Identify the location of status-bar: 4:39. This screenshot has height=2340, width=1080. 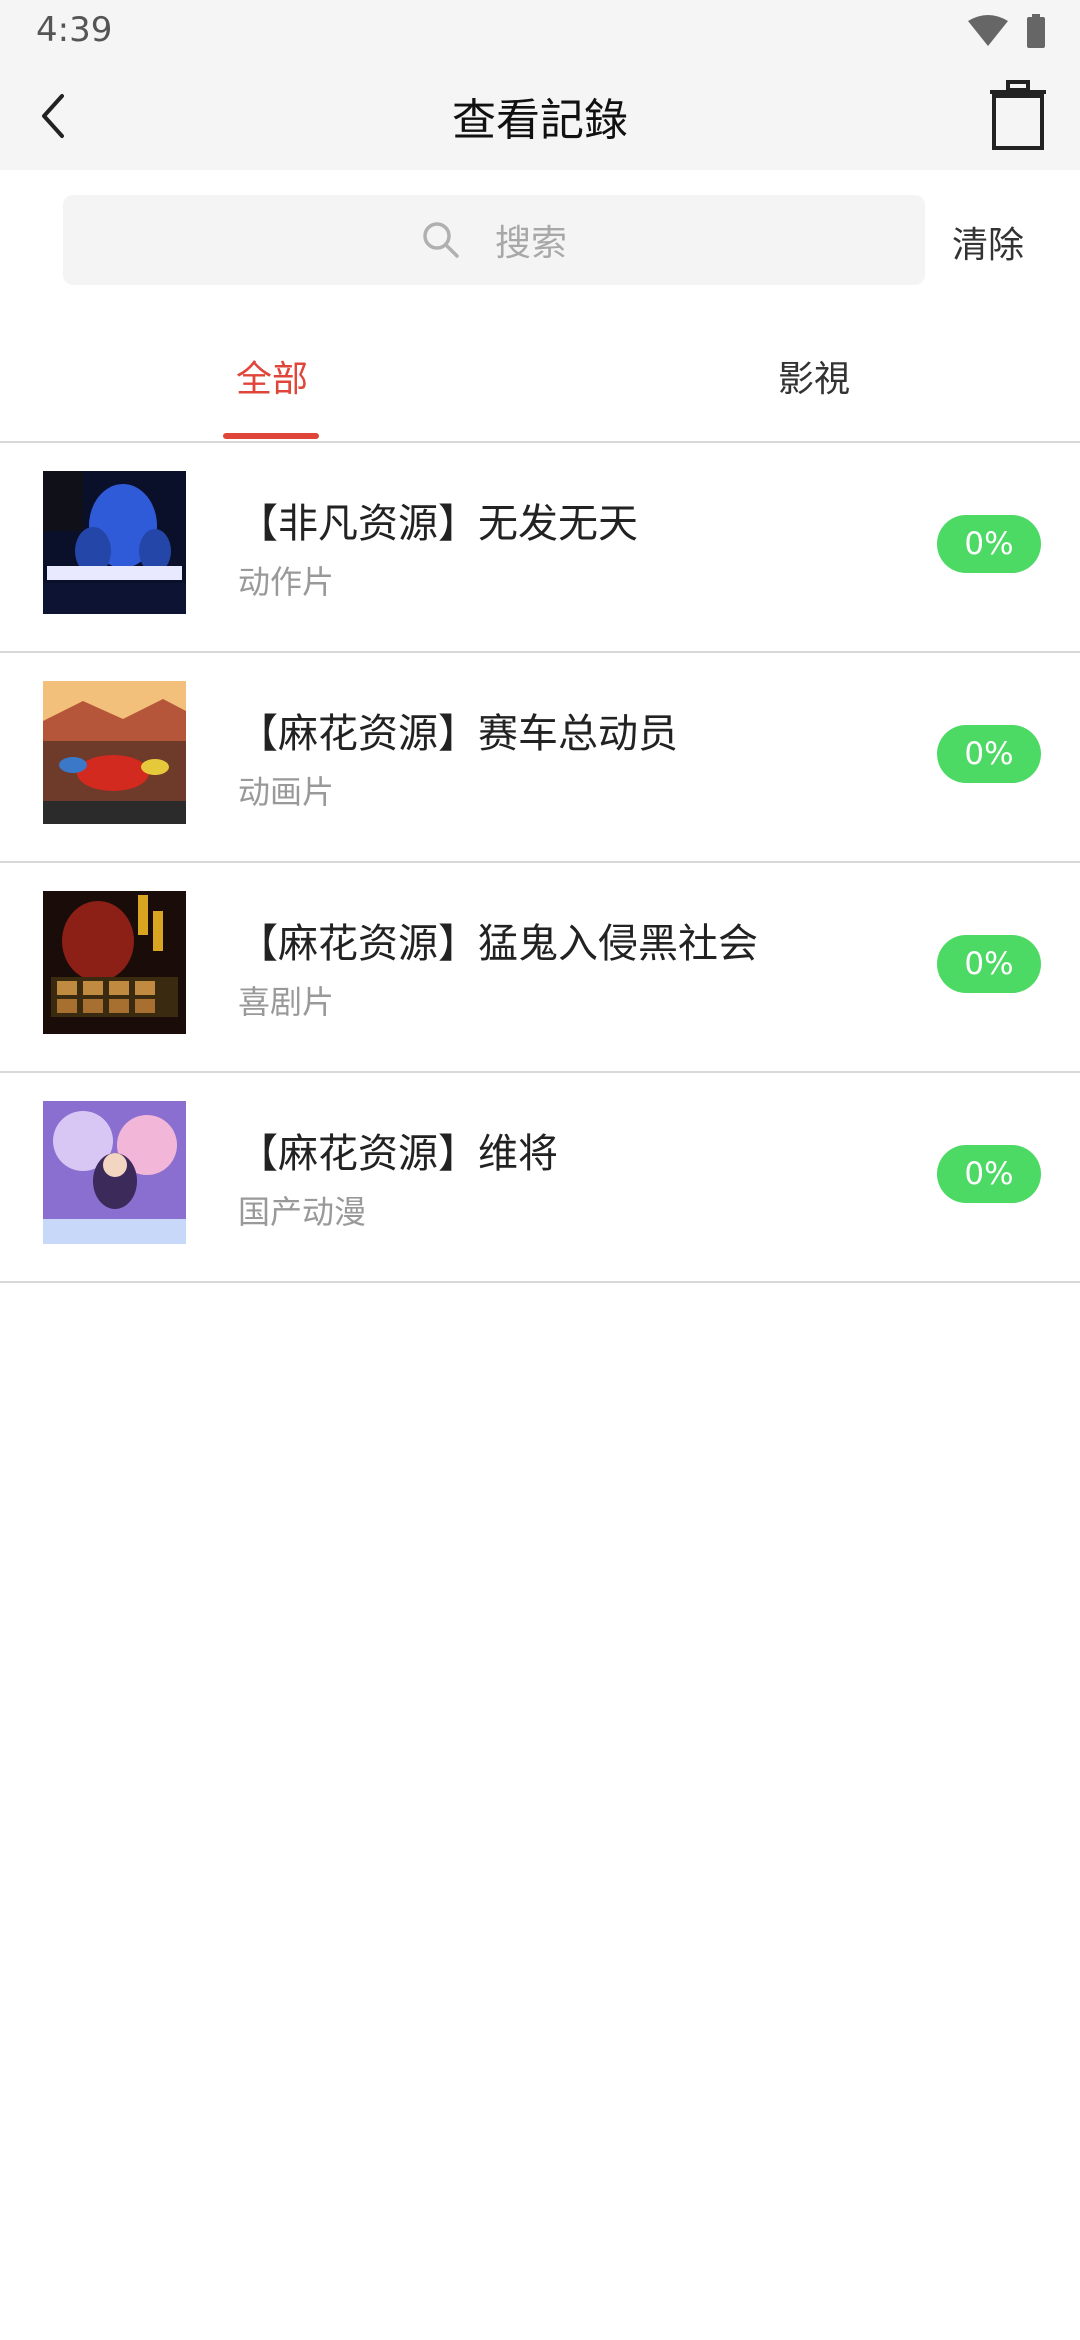
(540, 31).